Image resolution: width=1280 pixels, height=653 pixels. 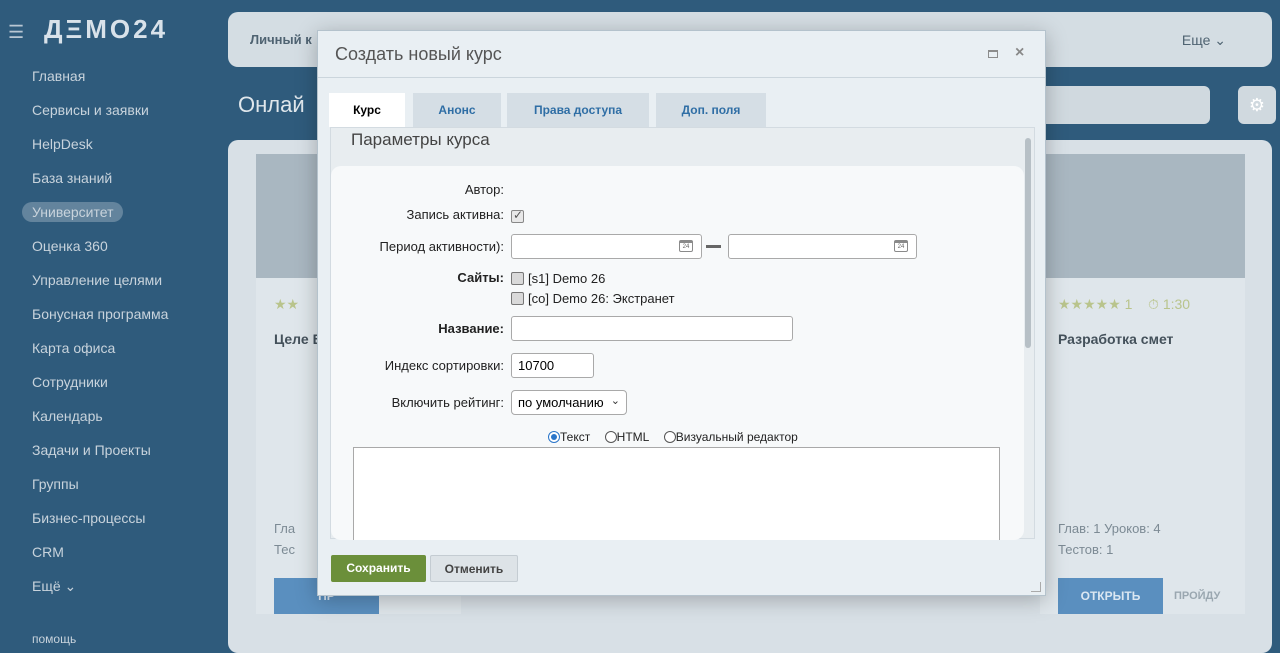 I want to click on scrollbar, so click(x=1028, y=338).